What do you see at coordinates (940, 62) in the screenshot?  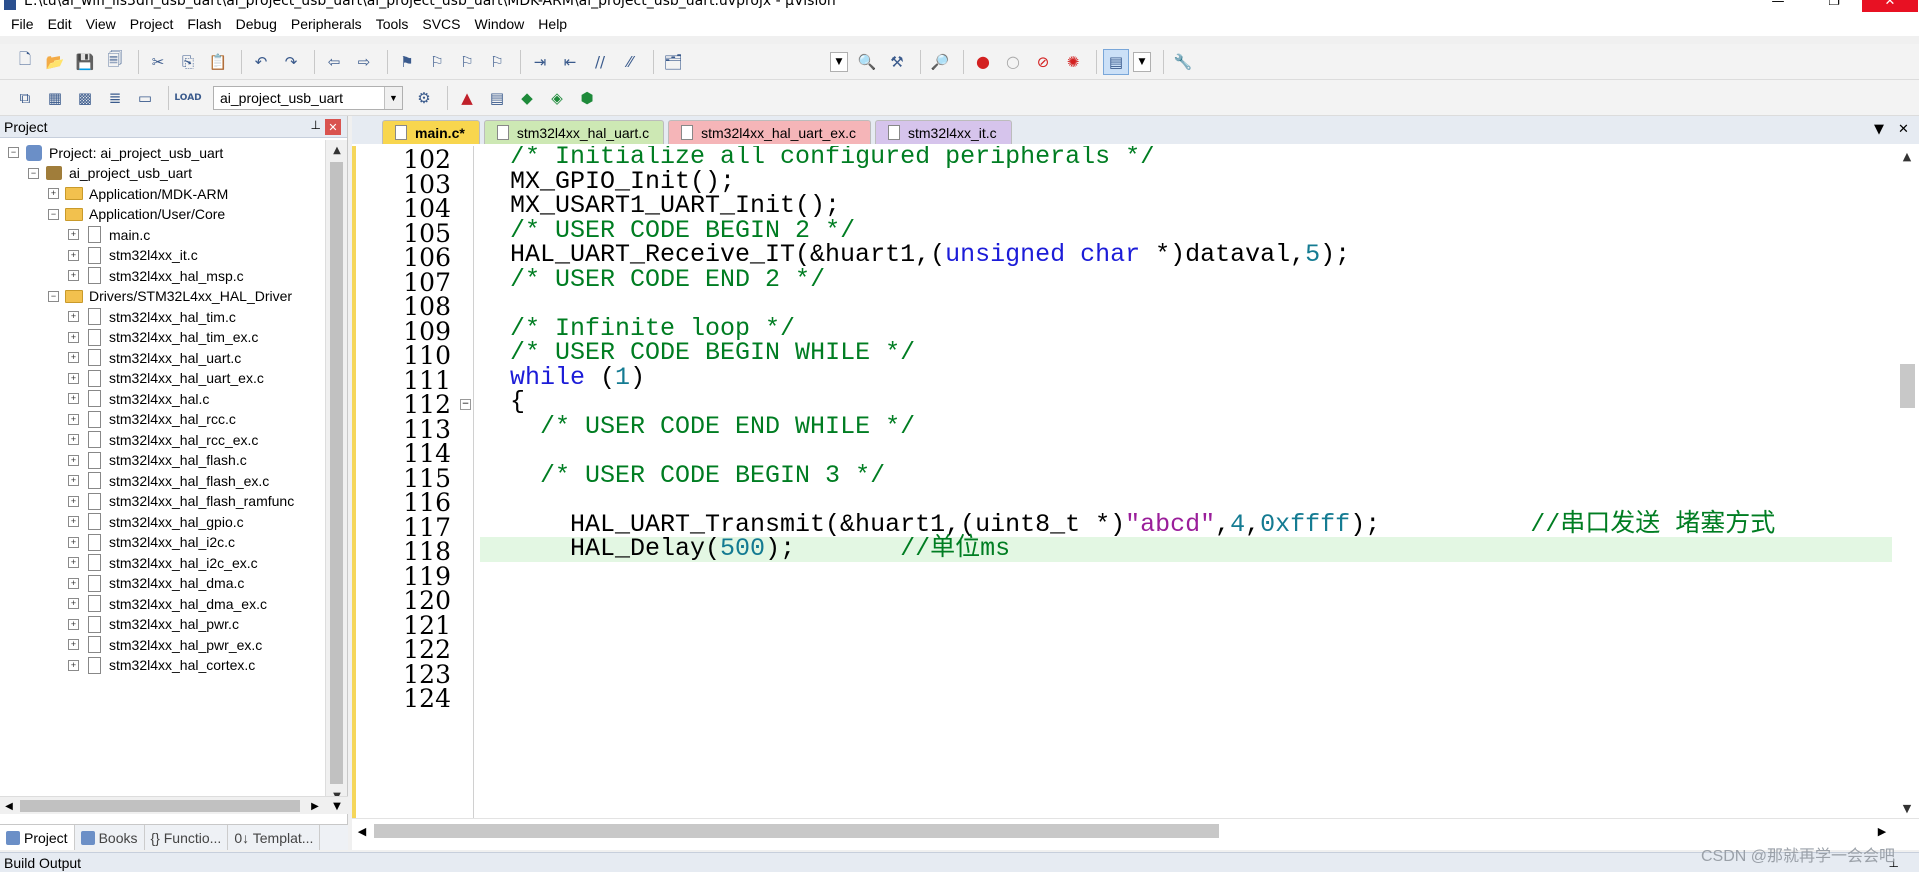 I see `debug-session-icon: 🔎` at bounding box center [940, 62].